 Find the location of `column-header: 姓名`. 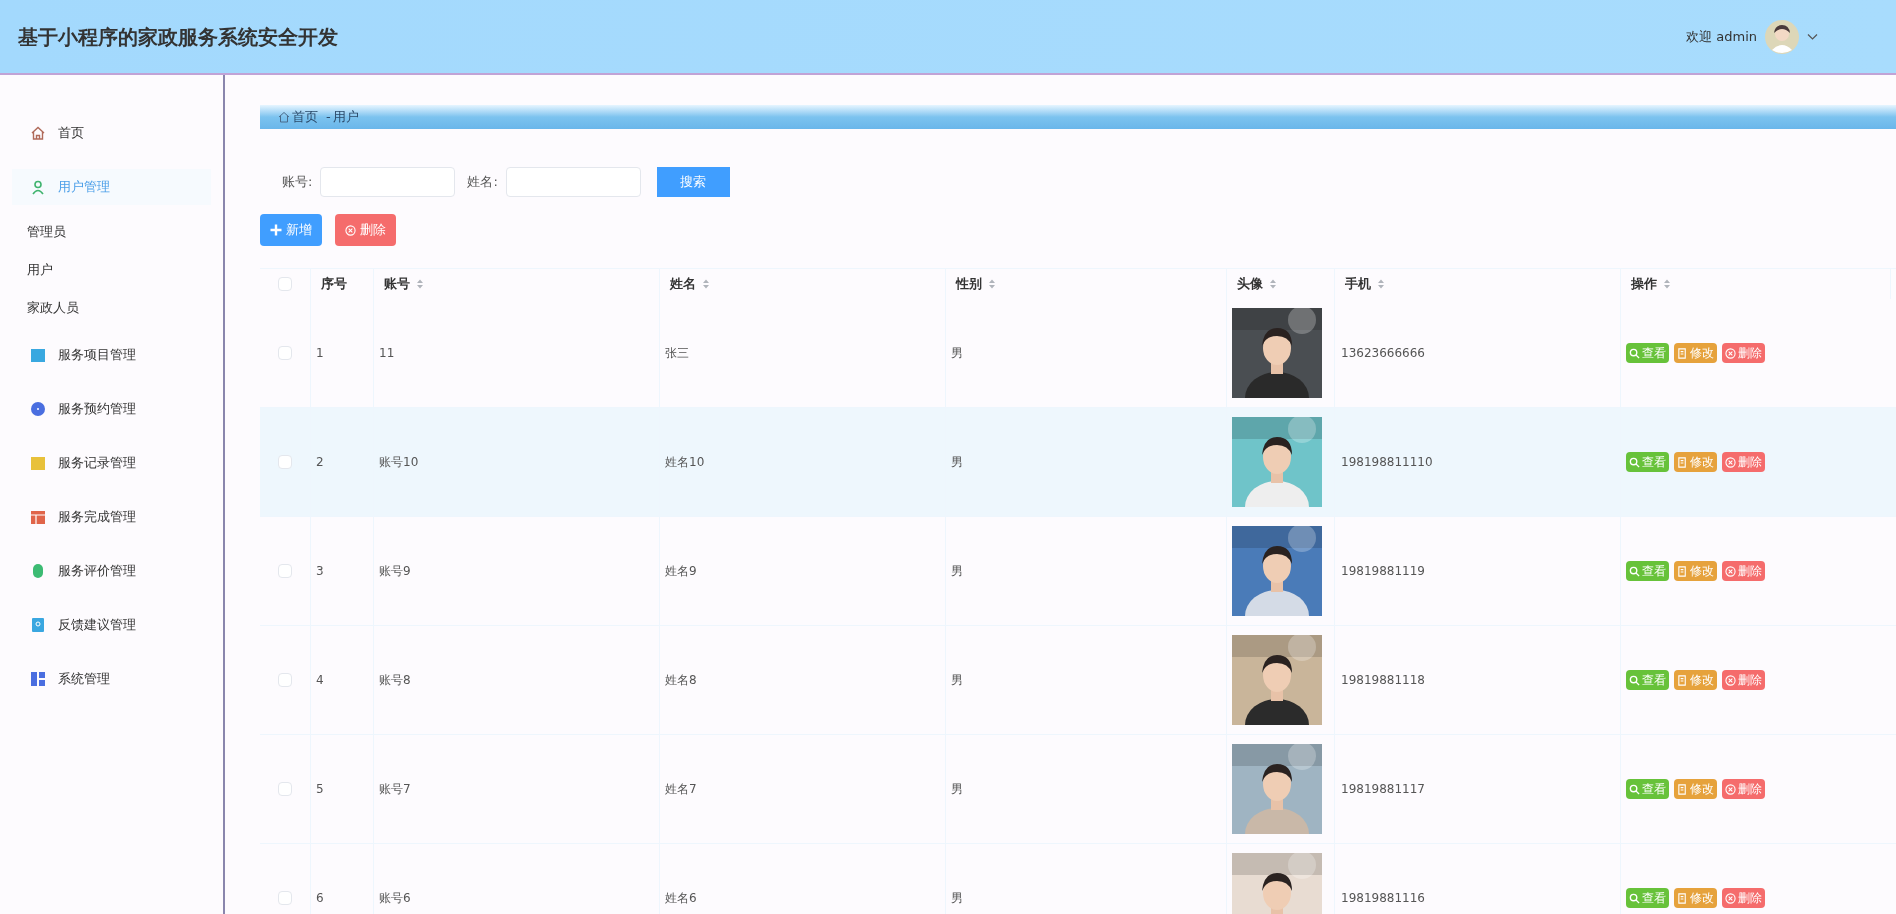

column-header: 姓名 is located at coordinates (690, 284).